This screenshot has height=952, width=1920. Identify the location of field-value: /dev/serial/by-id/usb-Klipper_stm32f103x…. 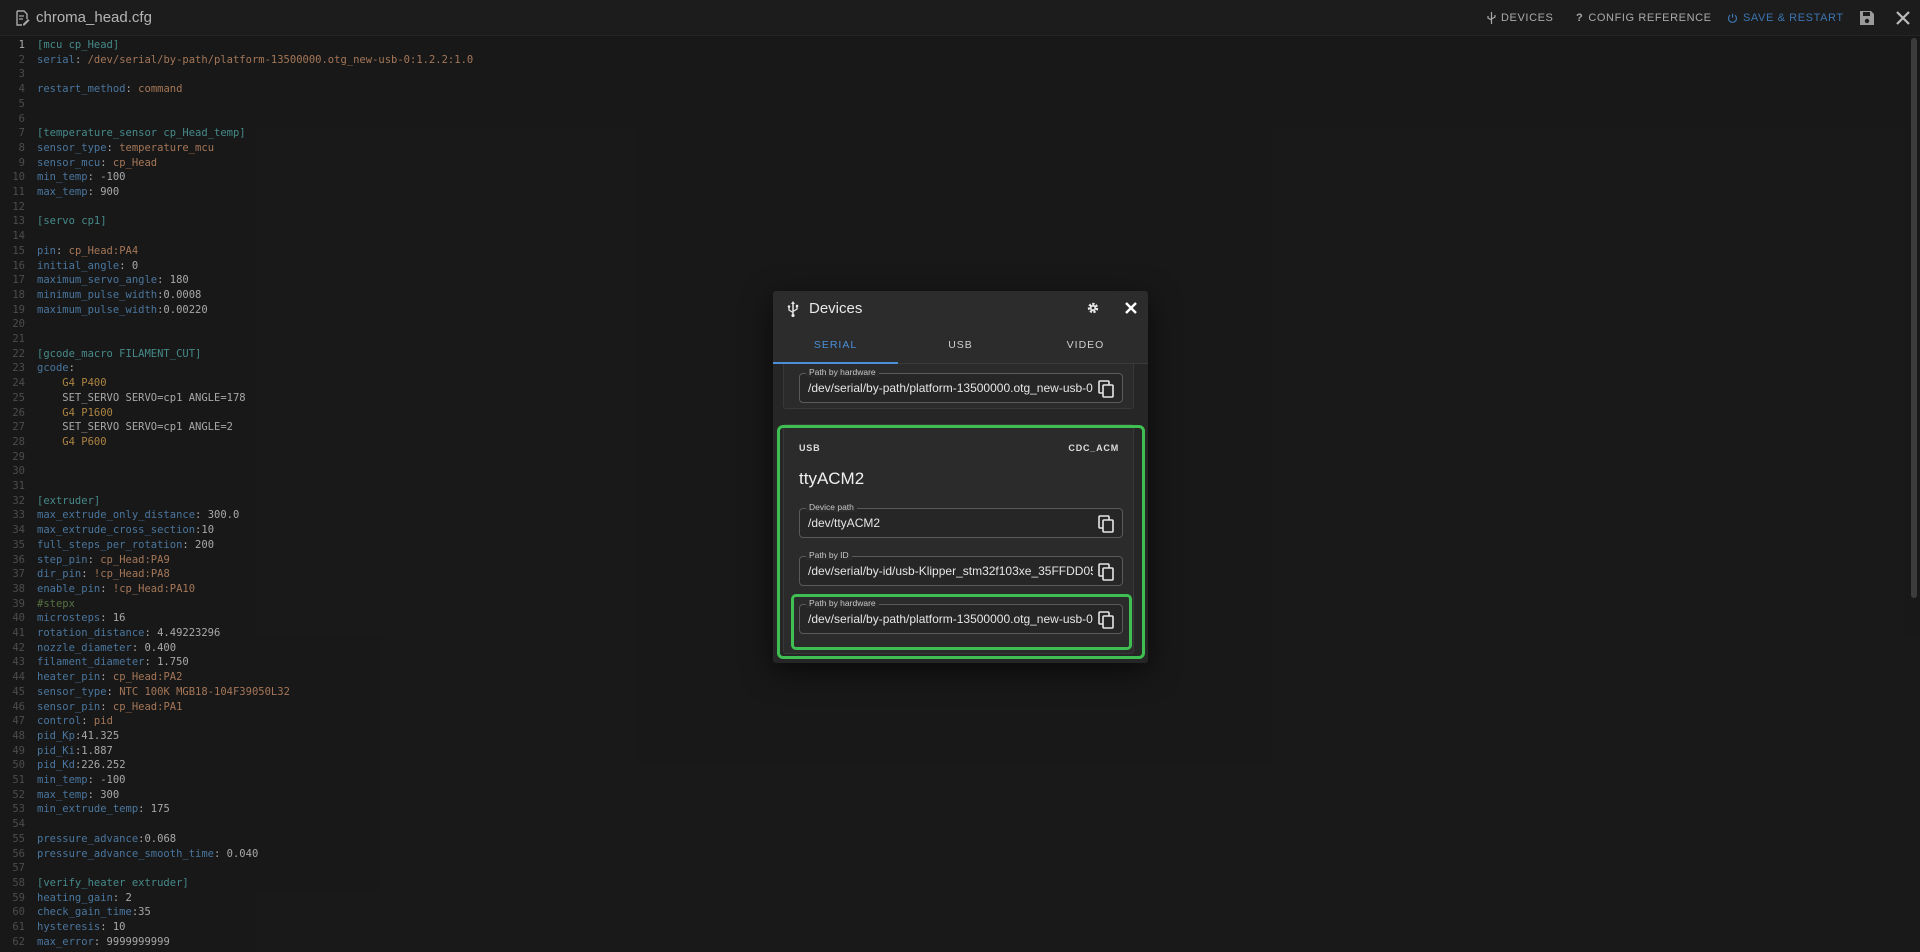
(950, 571).